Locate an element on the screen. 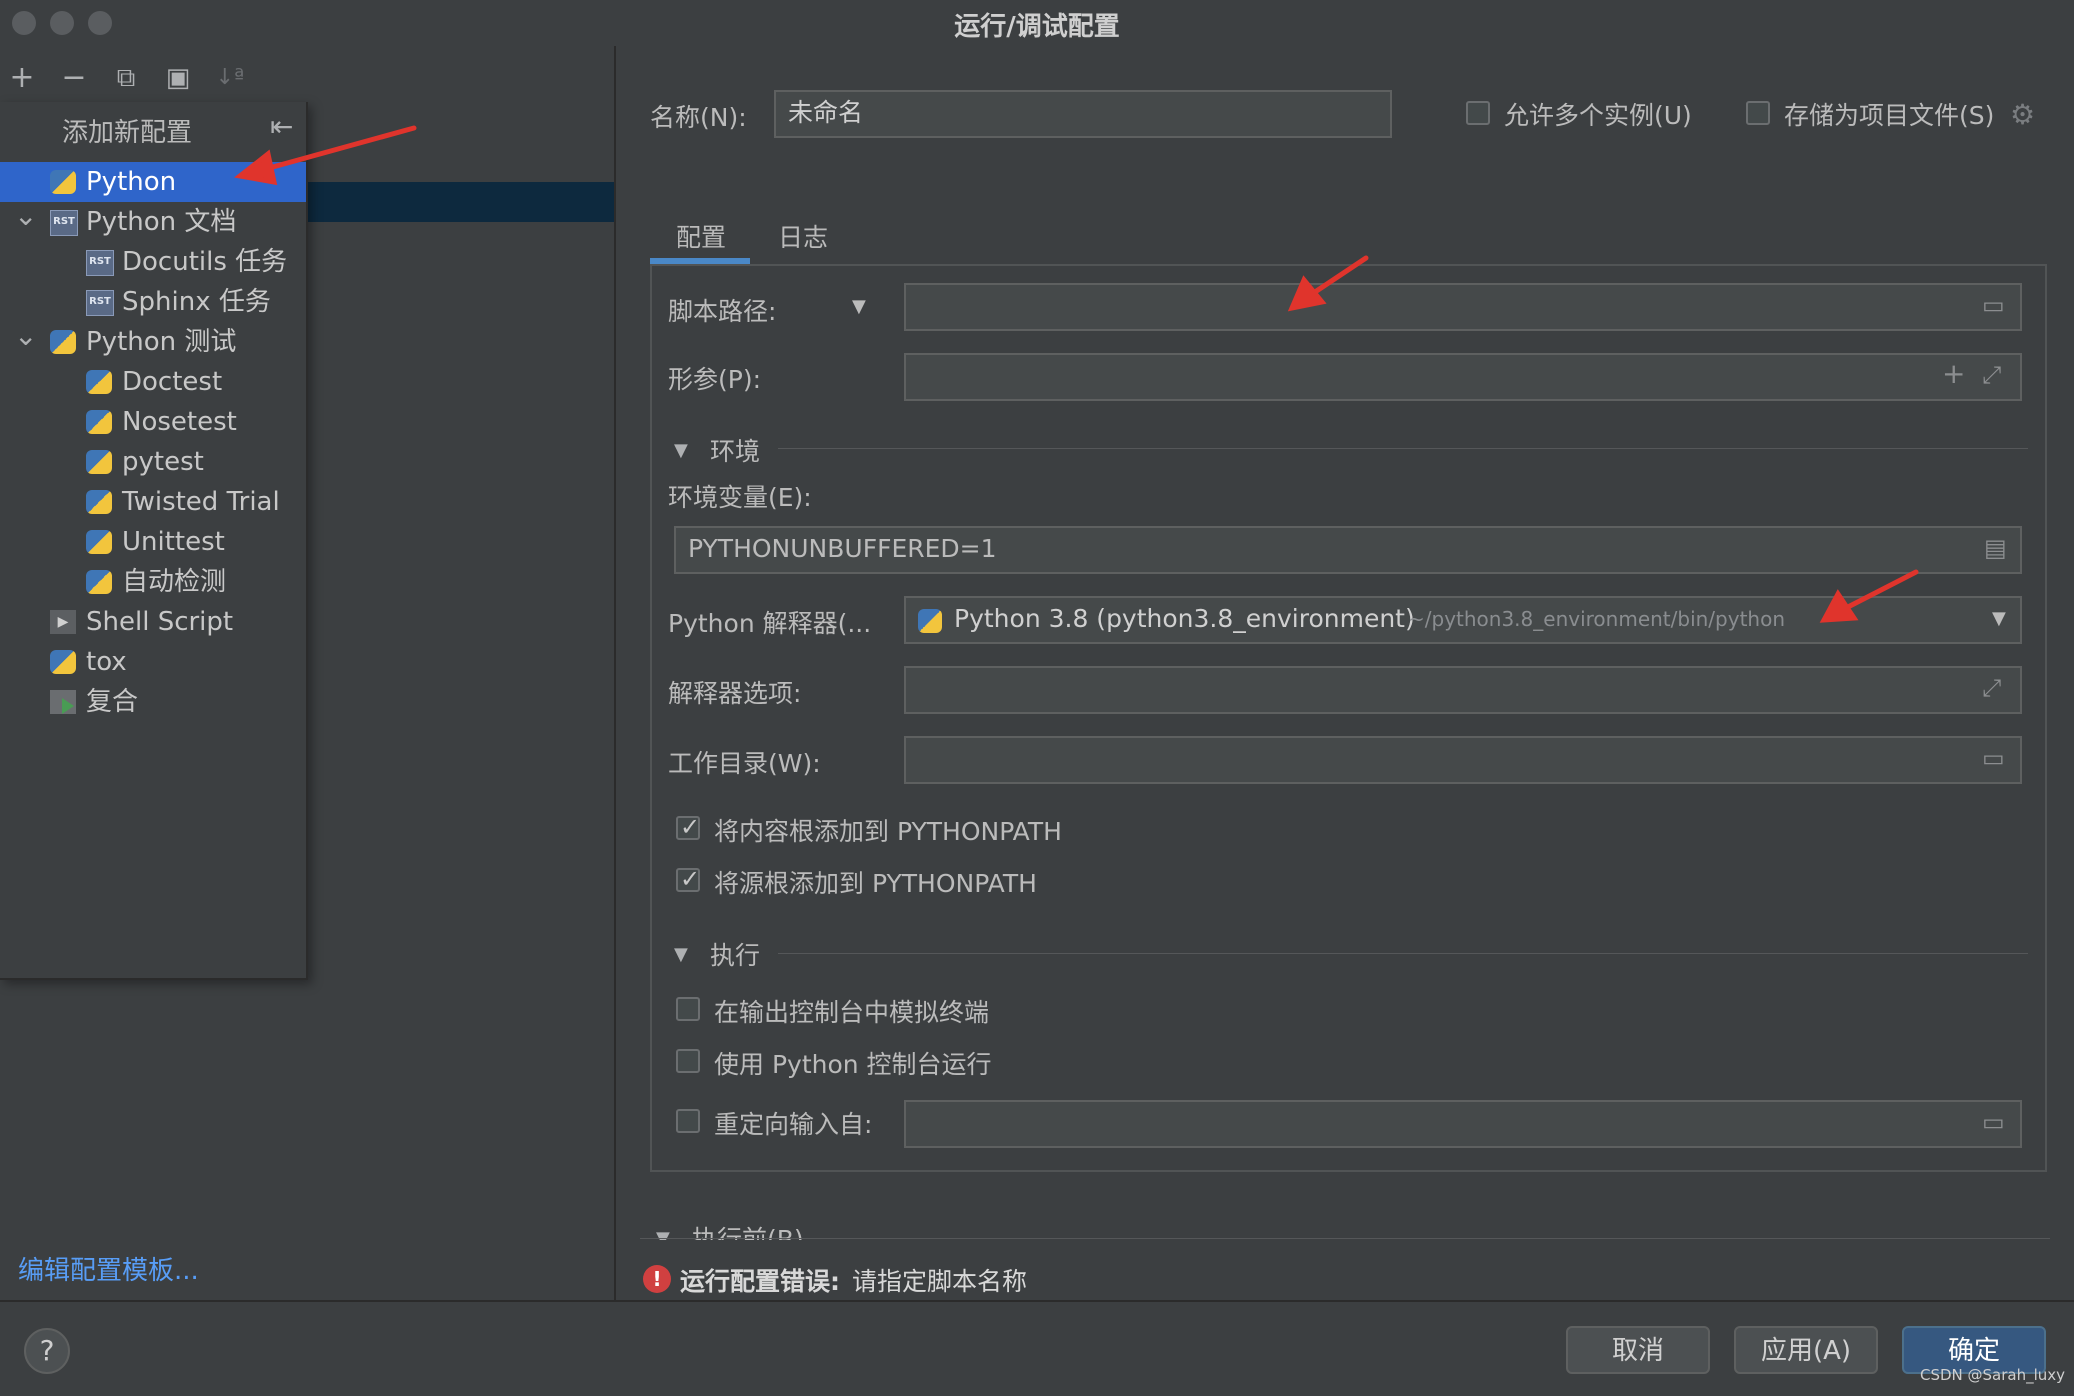 This screenshot has width=2074, height=1396. redirect-input-label: 重定向输入自: is located at coordinates (793, 1124).